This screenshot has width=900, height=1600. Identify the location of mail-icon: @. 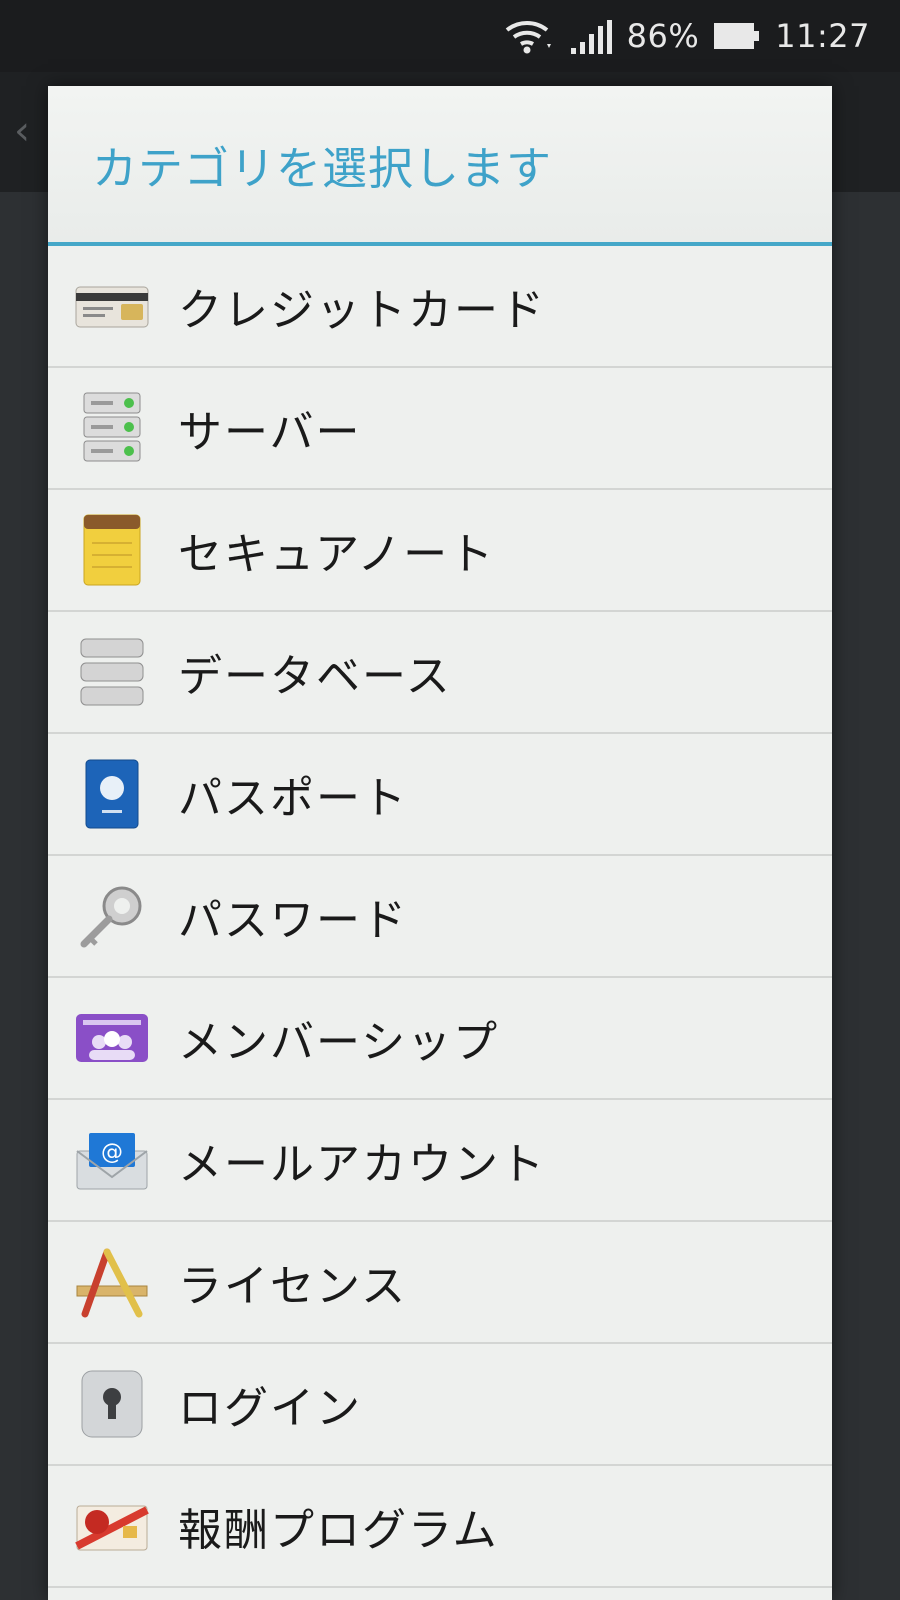
(112, 1160).